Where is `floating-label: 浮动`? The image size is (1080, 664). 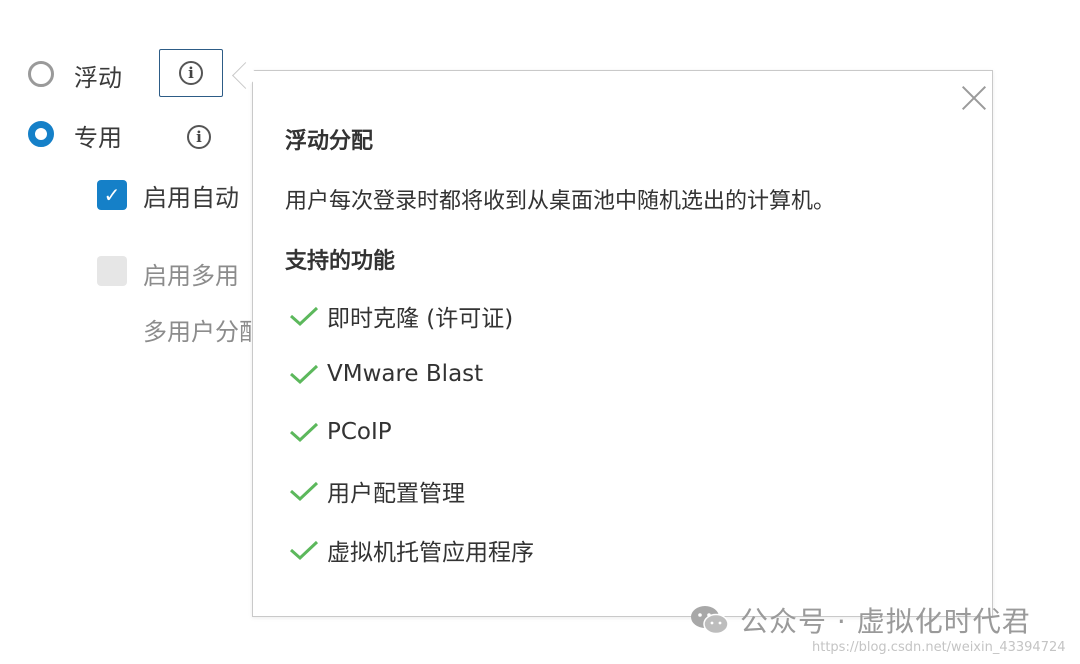 floating-label: 浮动 is located at coordinates (98, 78).